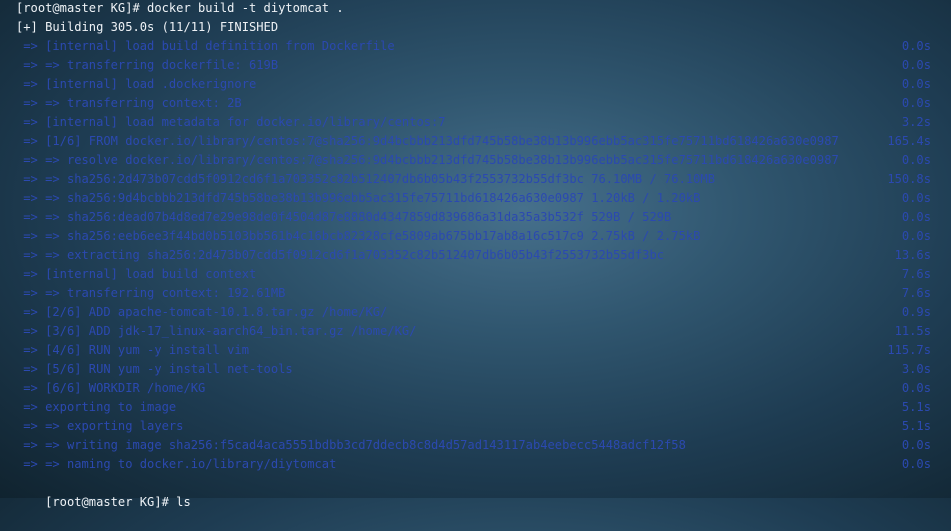 This screenshot has width=951, height=531. I want to click on build-step-line: => => exporting layers, so click(100, 426).